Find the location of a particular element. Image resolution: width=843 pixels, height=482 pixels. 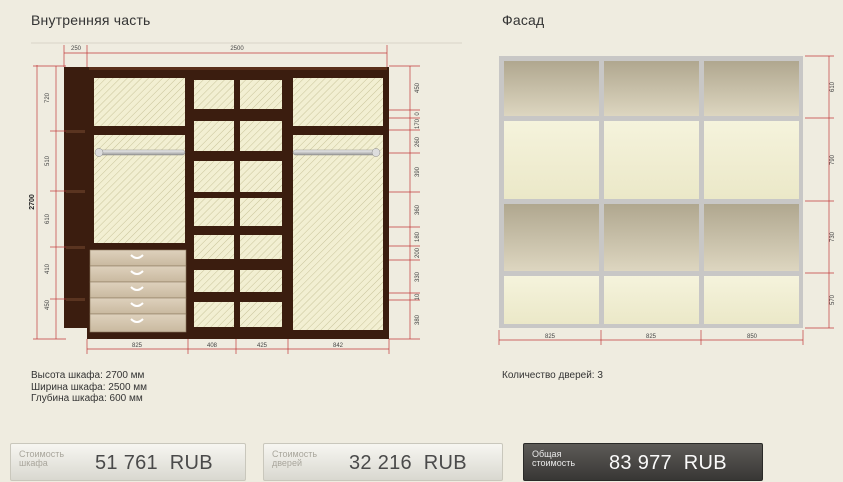

cabinet-price-box: Стоимость шкафа 51 761 RUB is located at coordinates (128, 462).